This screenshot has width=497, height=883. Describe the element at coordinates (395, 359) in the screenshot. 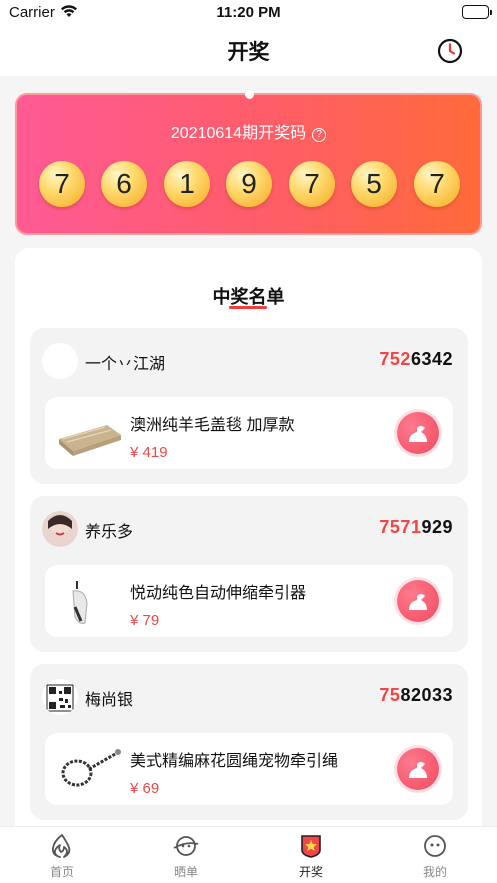

I see `code-matched-digits: 752` at that location.